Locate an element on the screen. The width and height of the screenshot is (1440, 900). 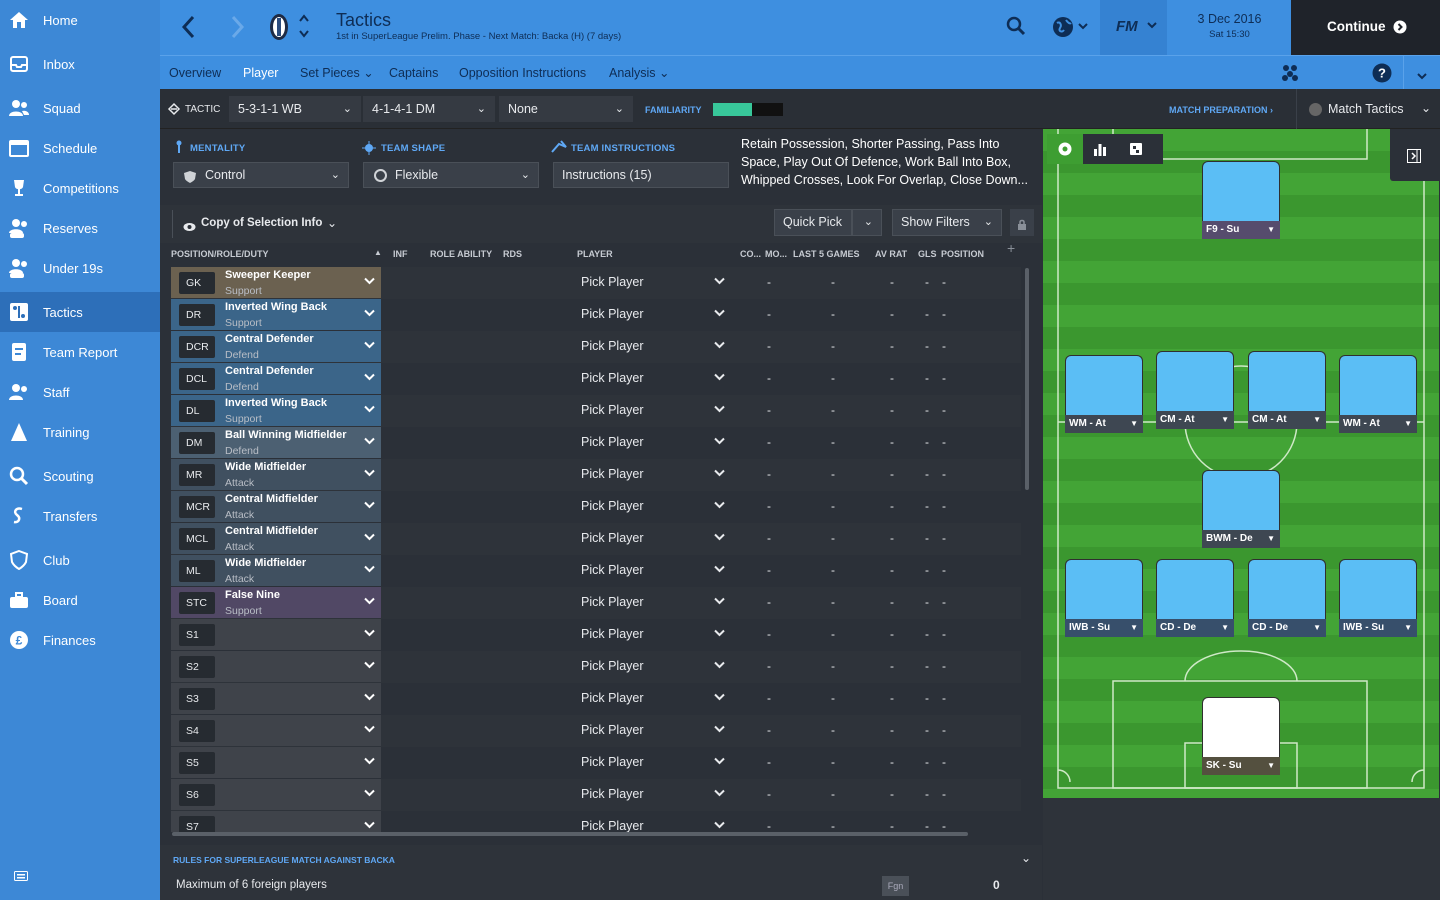
expand-menu-button is located at coordinates (1421, 73).